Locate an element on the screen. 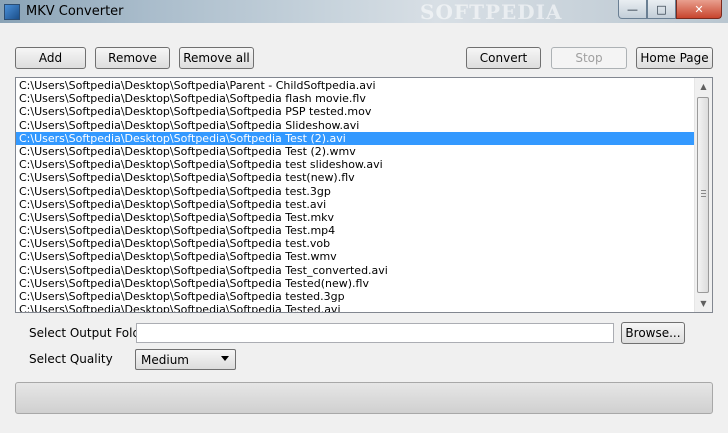 The height and width of the screenshot is (433, 728). maximize-icon: □ is located at coordinates (661, 9).